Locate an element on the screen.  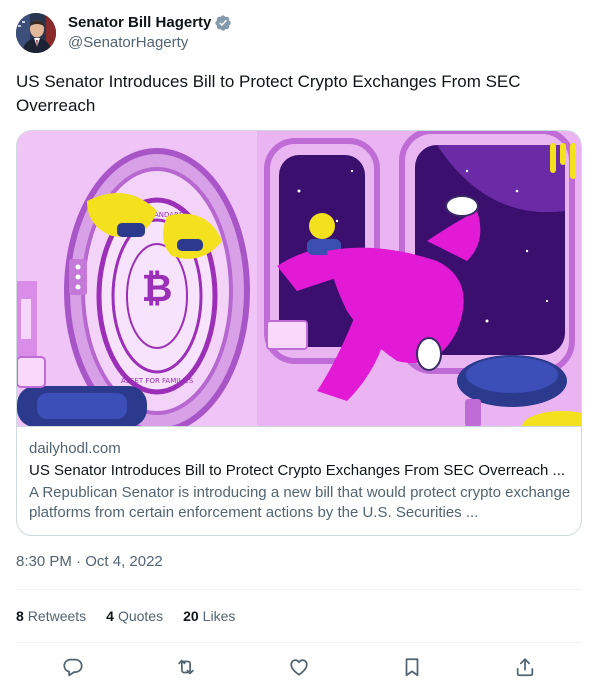
author-handle: @SenatorHagerty is located at coordinates (150, 43).